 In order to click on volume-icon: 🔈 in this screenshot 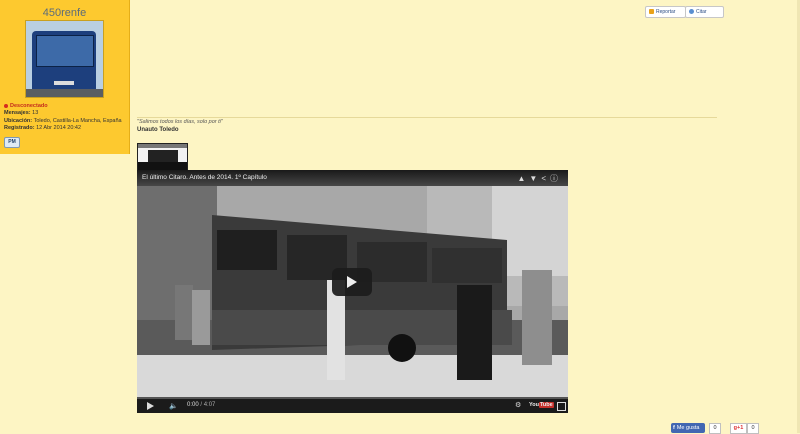, I will do `click(173, 406)`.